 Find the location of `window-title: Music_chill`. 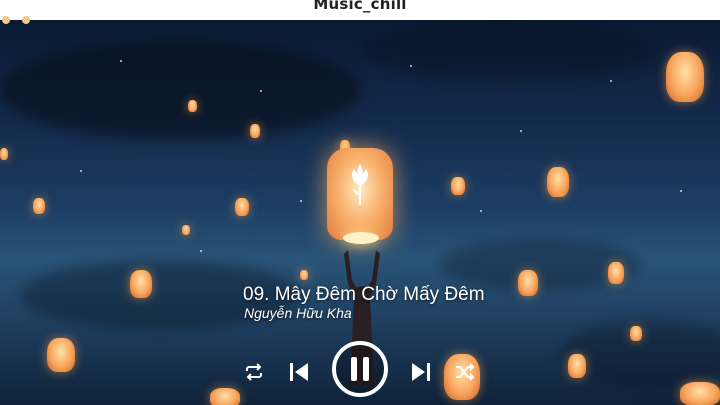

window-title: Music_chill is located at coordinates (360, 6).